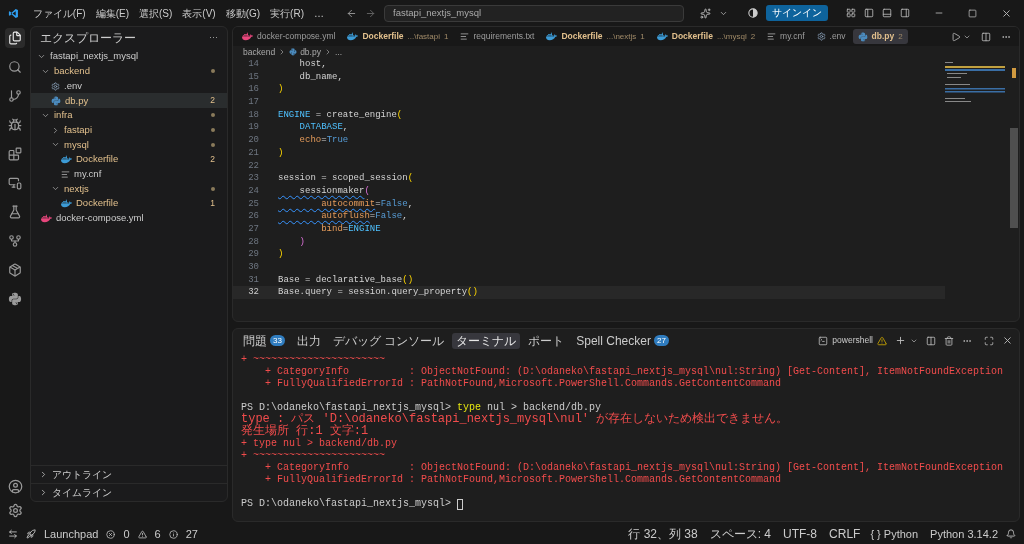 This screenshot has height=544, width=1024. I want to click on line-number: 27, so click(253, 229).